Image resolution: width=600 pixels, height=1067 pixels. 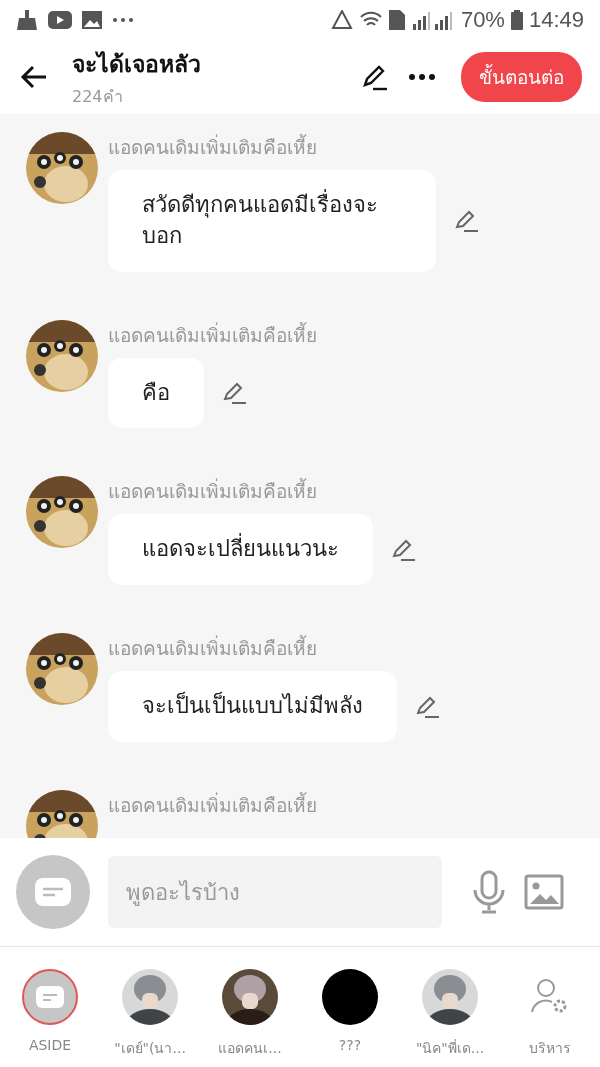 What do you see at coordinates (240, 550) in the screenshot?
I see `message-bubble: แอดจะเปลี่ยนแนวนะ` at bounding box center [240, 550].